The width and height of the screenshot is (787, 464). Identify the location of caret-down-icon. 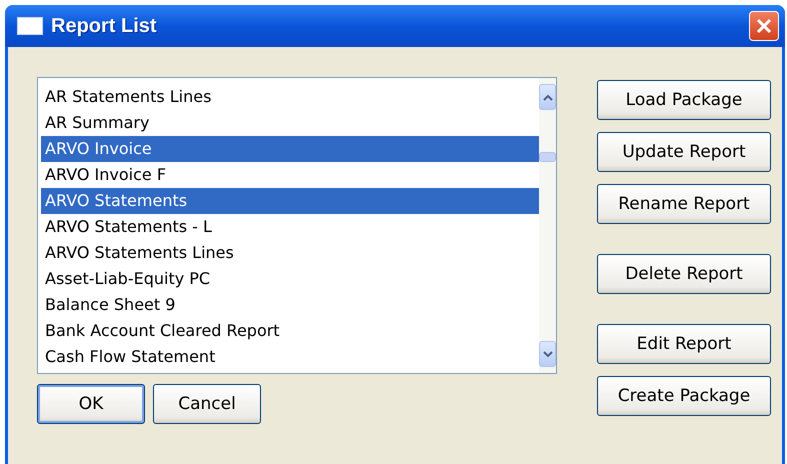
(547, 354).